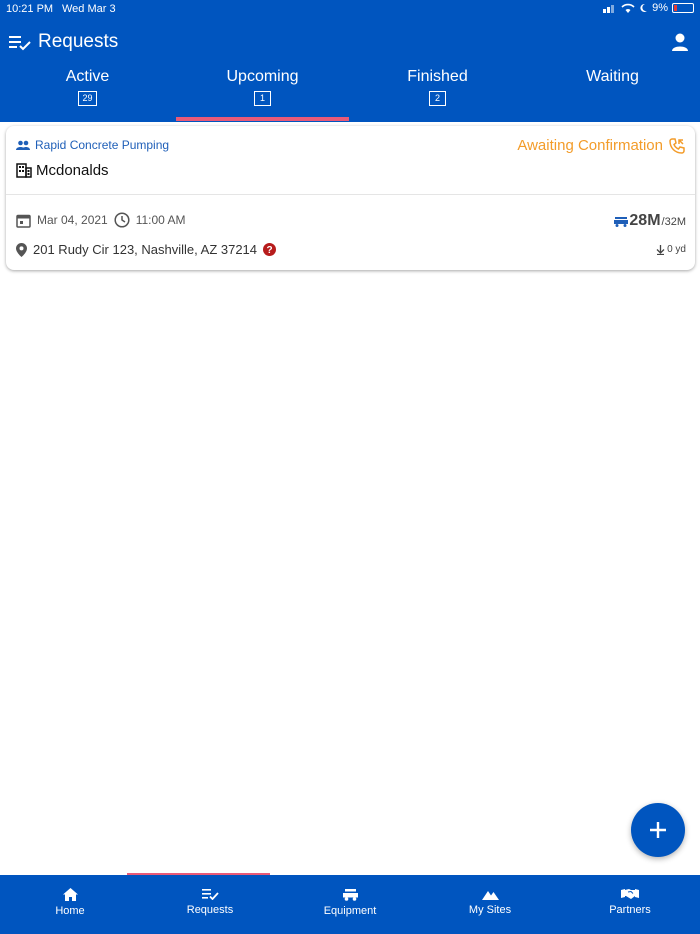 This screenshot has width=700, height=934. Describe the element at coordinates (677, 145) in the screenshot. I see `phone-callback-icon` at that location.